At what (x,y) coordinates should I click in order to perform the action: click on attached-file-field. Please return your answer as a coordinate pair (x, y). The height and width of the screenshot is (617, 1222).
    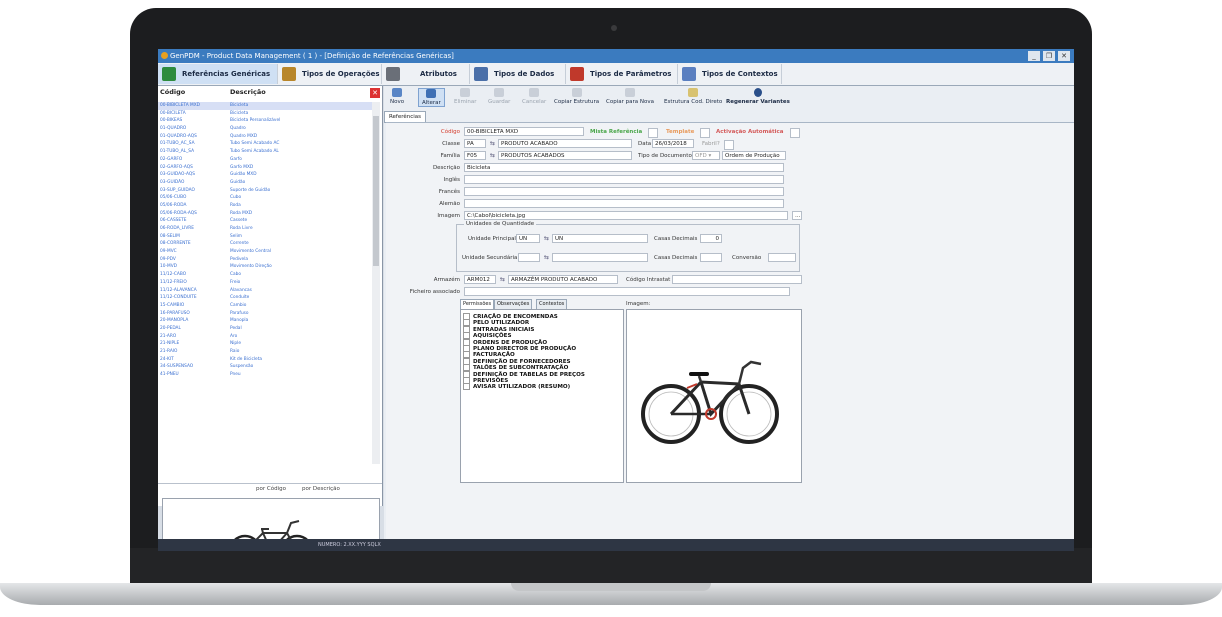
    Looking at the image, I should click on (627, 291).